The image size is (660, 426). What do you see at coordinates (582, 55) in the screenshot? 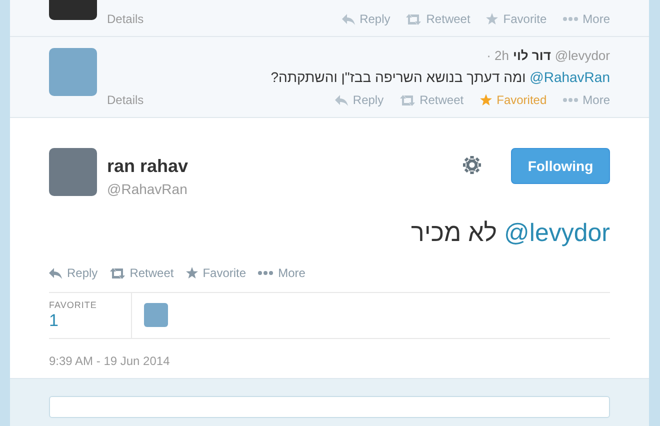
I see `user-handle: @levydor` at bounding box center [582, 55].